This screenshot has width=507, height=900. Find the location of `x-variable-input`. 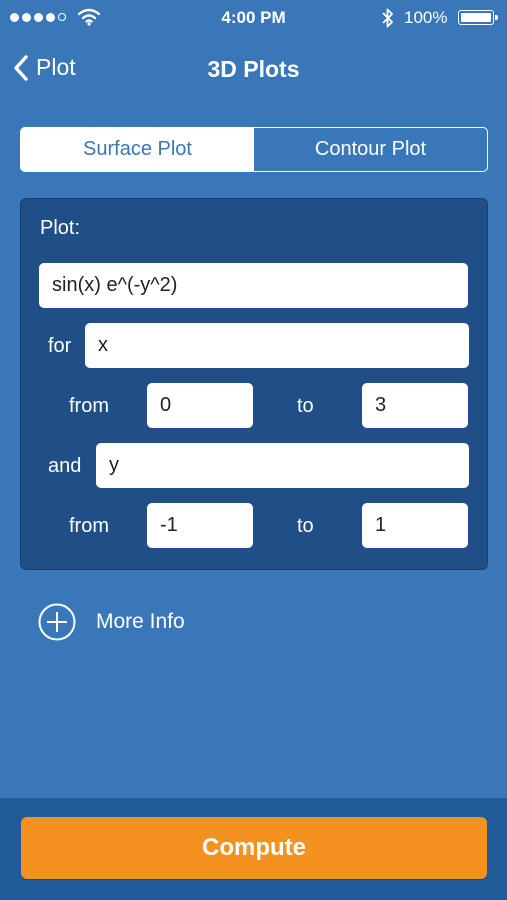

x-variable-input is located at coordinates (277, 345).